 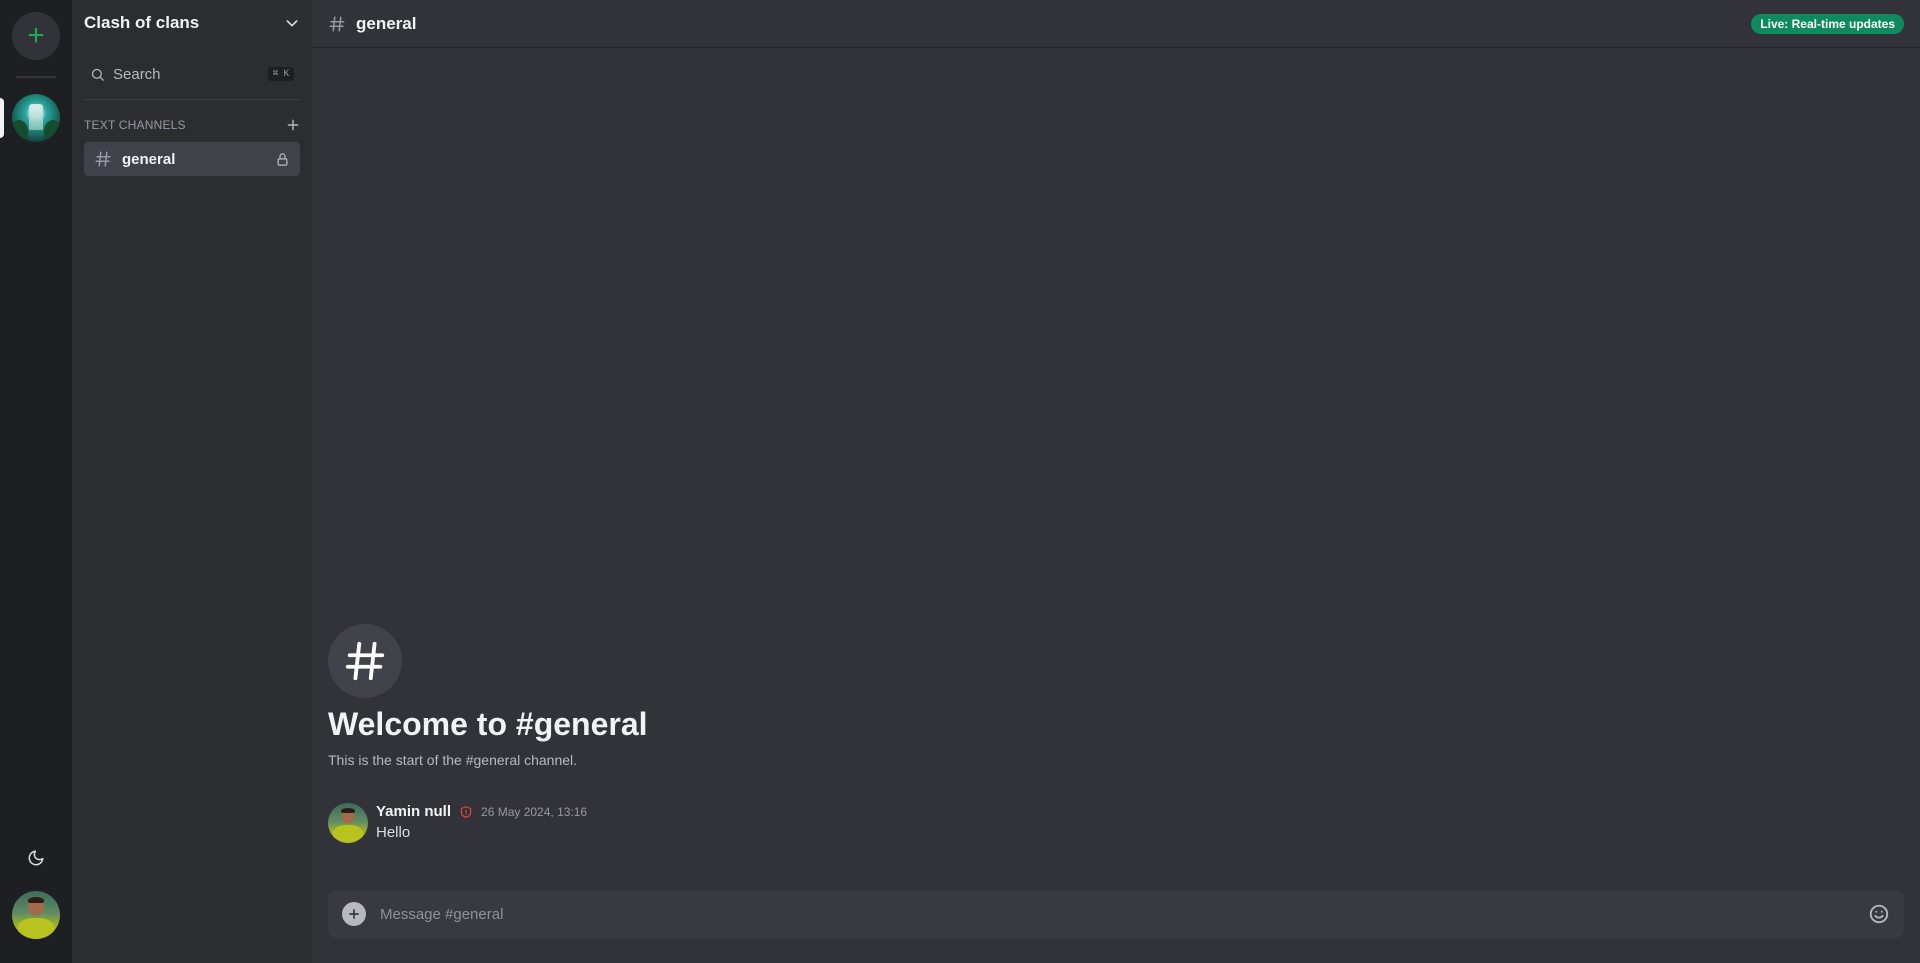 I want to click on attach-button, so click(x=354, y=914).